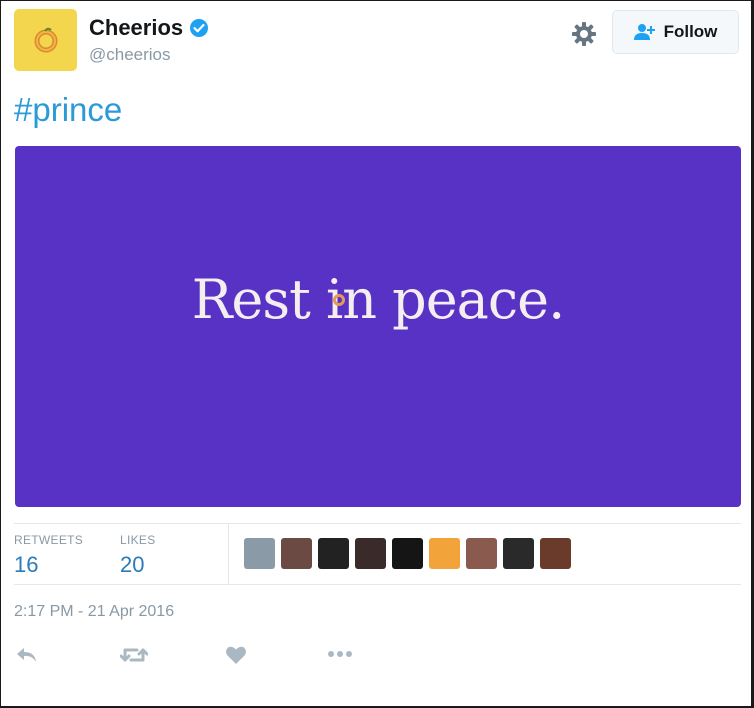 This screenshot has width=754, height=708. Describe the element at coordinates (138, 540) in the screenshot. I see `likes-label: LIKES` at that location.